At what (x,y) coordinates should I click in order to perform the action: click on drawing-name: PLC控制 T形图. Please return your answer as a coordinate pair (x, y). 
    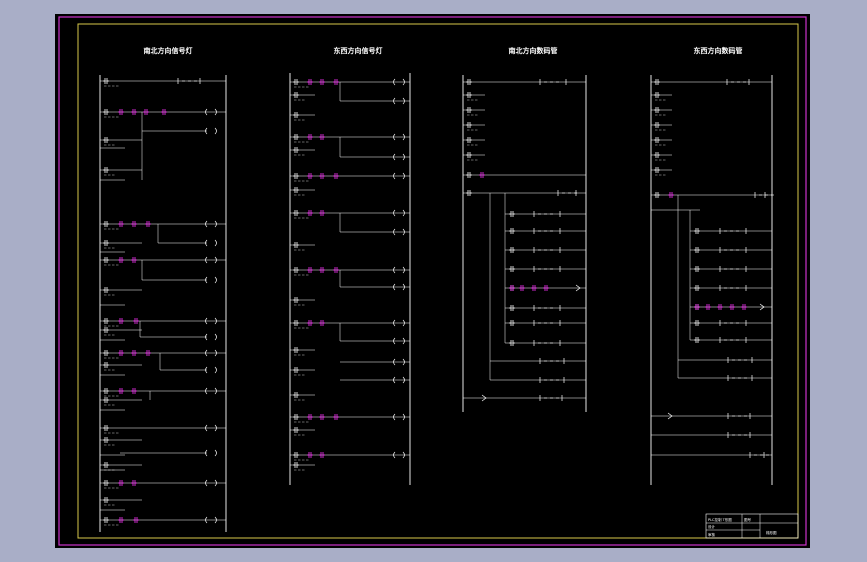
    Looking at the image, I should click on (720, 519).